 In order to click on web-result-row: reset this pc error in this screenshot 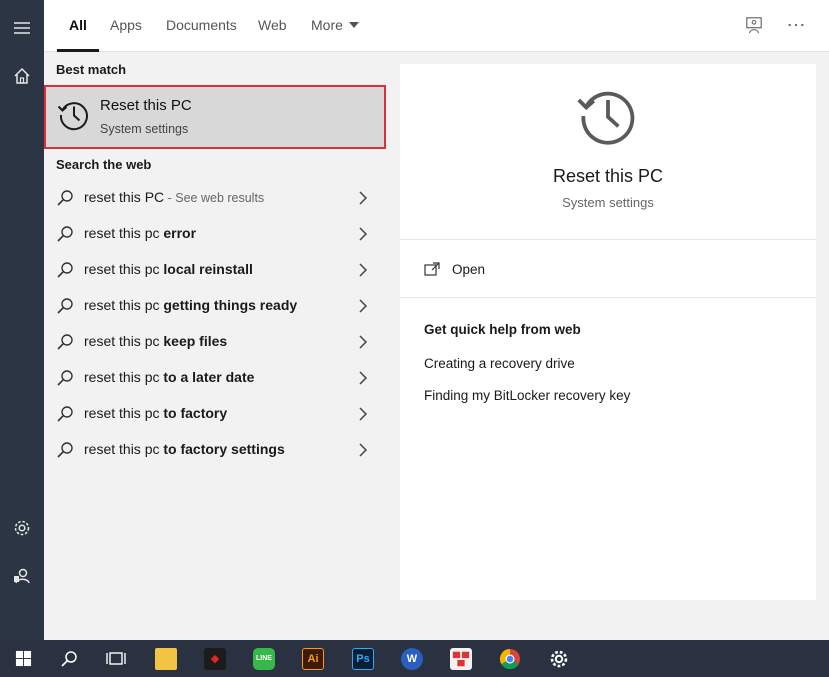, I will do `click(216, 234)`.